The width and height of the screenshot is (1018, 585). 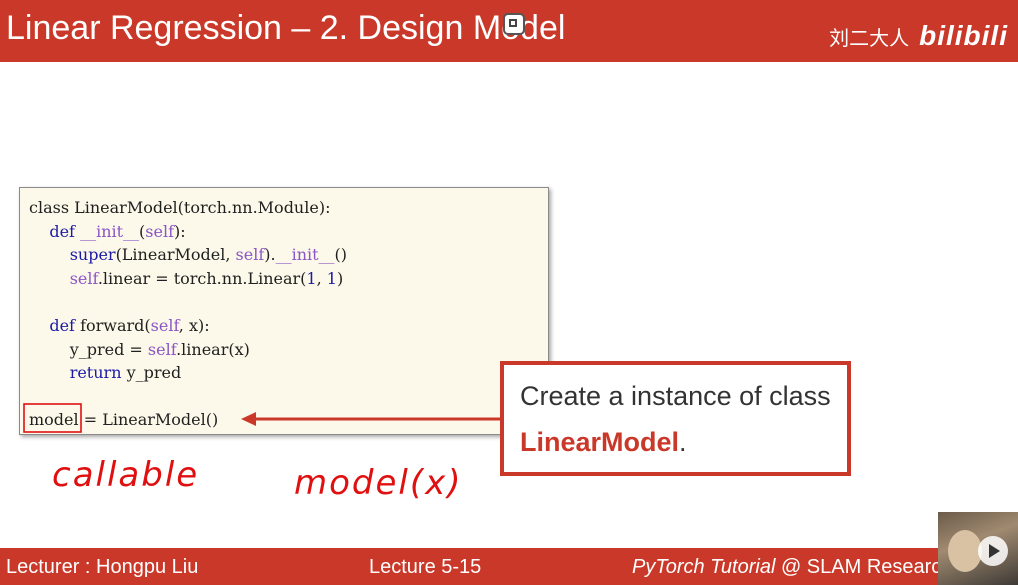 I want to click on handwritten-callable: callable, so click(x=126, y=475).